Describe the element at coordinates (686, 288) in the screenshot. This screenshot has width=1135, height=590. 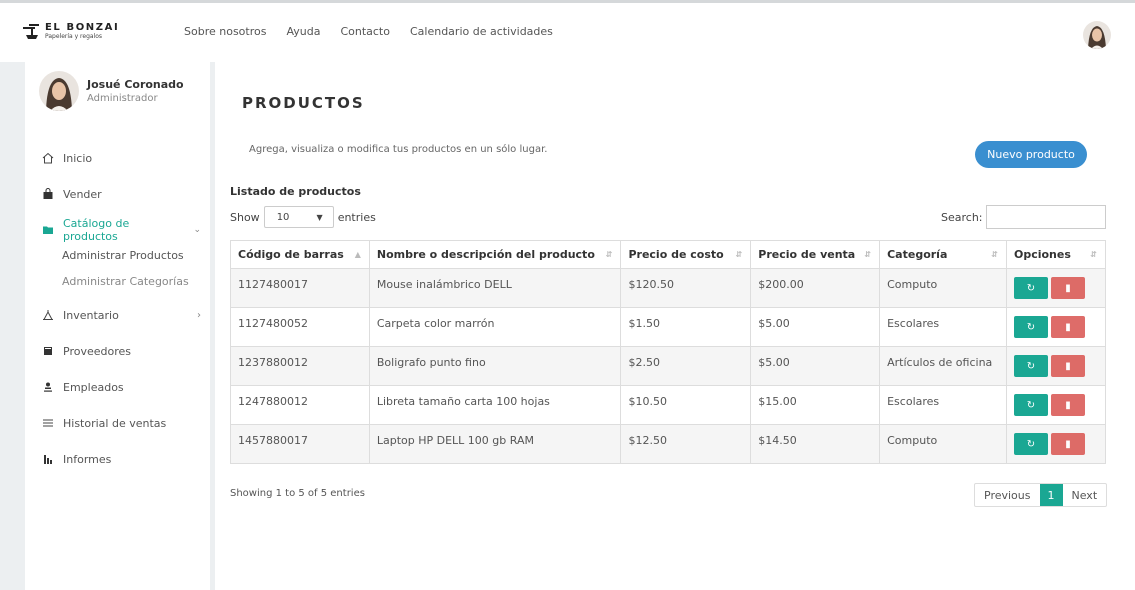
I see `cell-cost: $120.50` at that location.